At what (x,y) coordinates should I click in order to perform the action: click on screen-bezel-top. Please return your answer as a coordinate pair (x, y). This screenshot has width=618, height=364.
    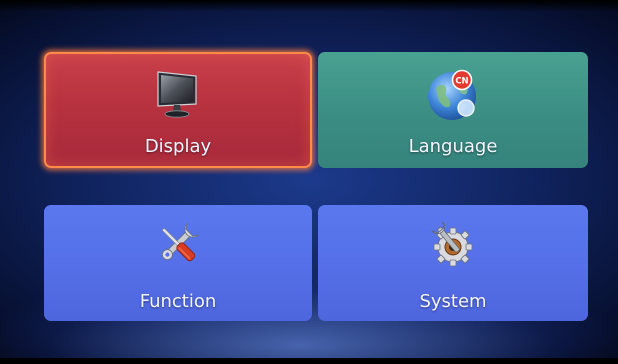
    Looking at the image, I should click on (309, 6).